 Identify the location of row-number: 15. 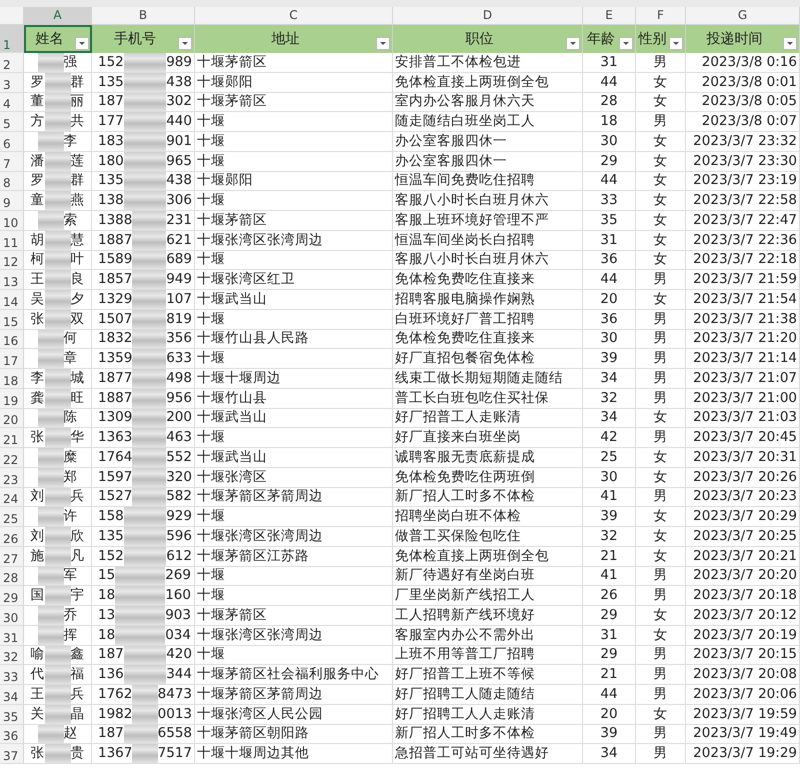
(12, 320).